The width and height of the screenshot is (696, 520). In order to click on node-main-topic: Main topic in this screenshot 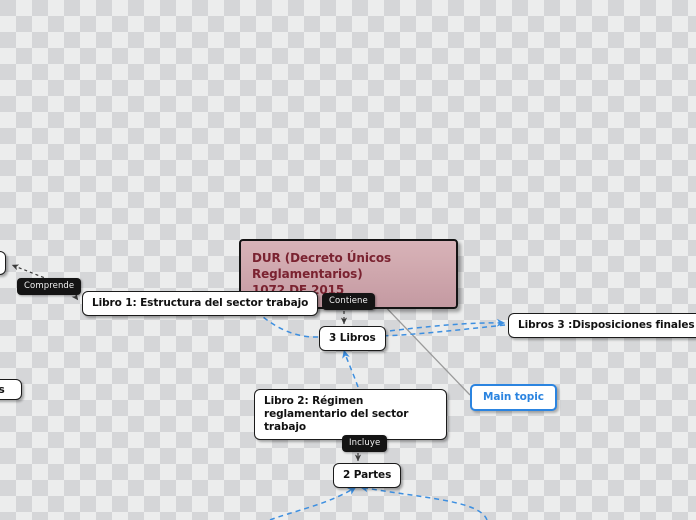, I will do `click(513, 397)`.